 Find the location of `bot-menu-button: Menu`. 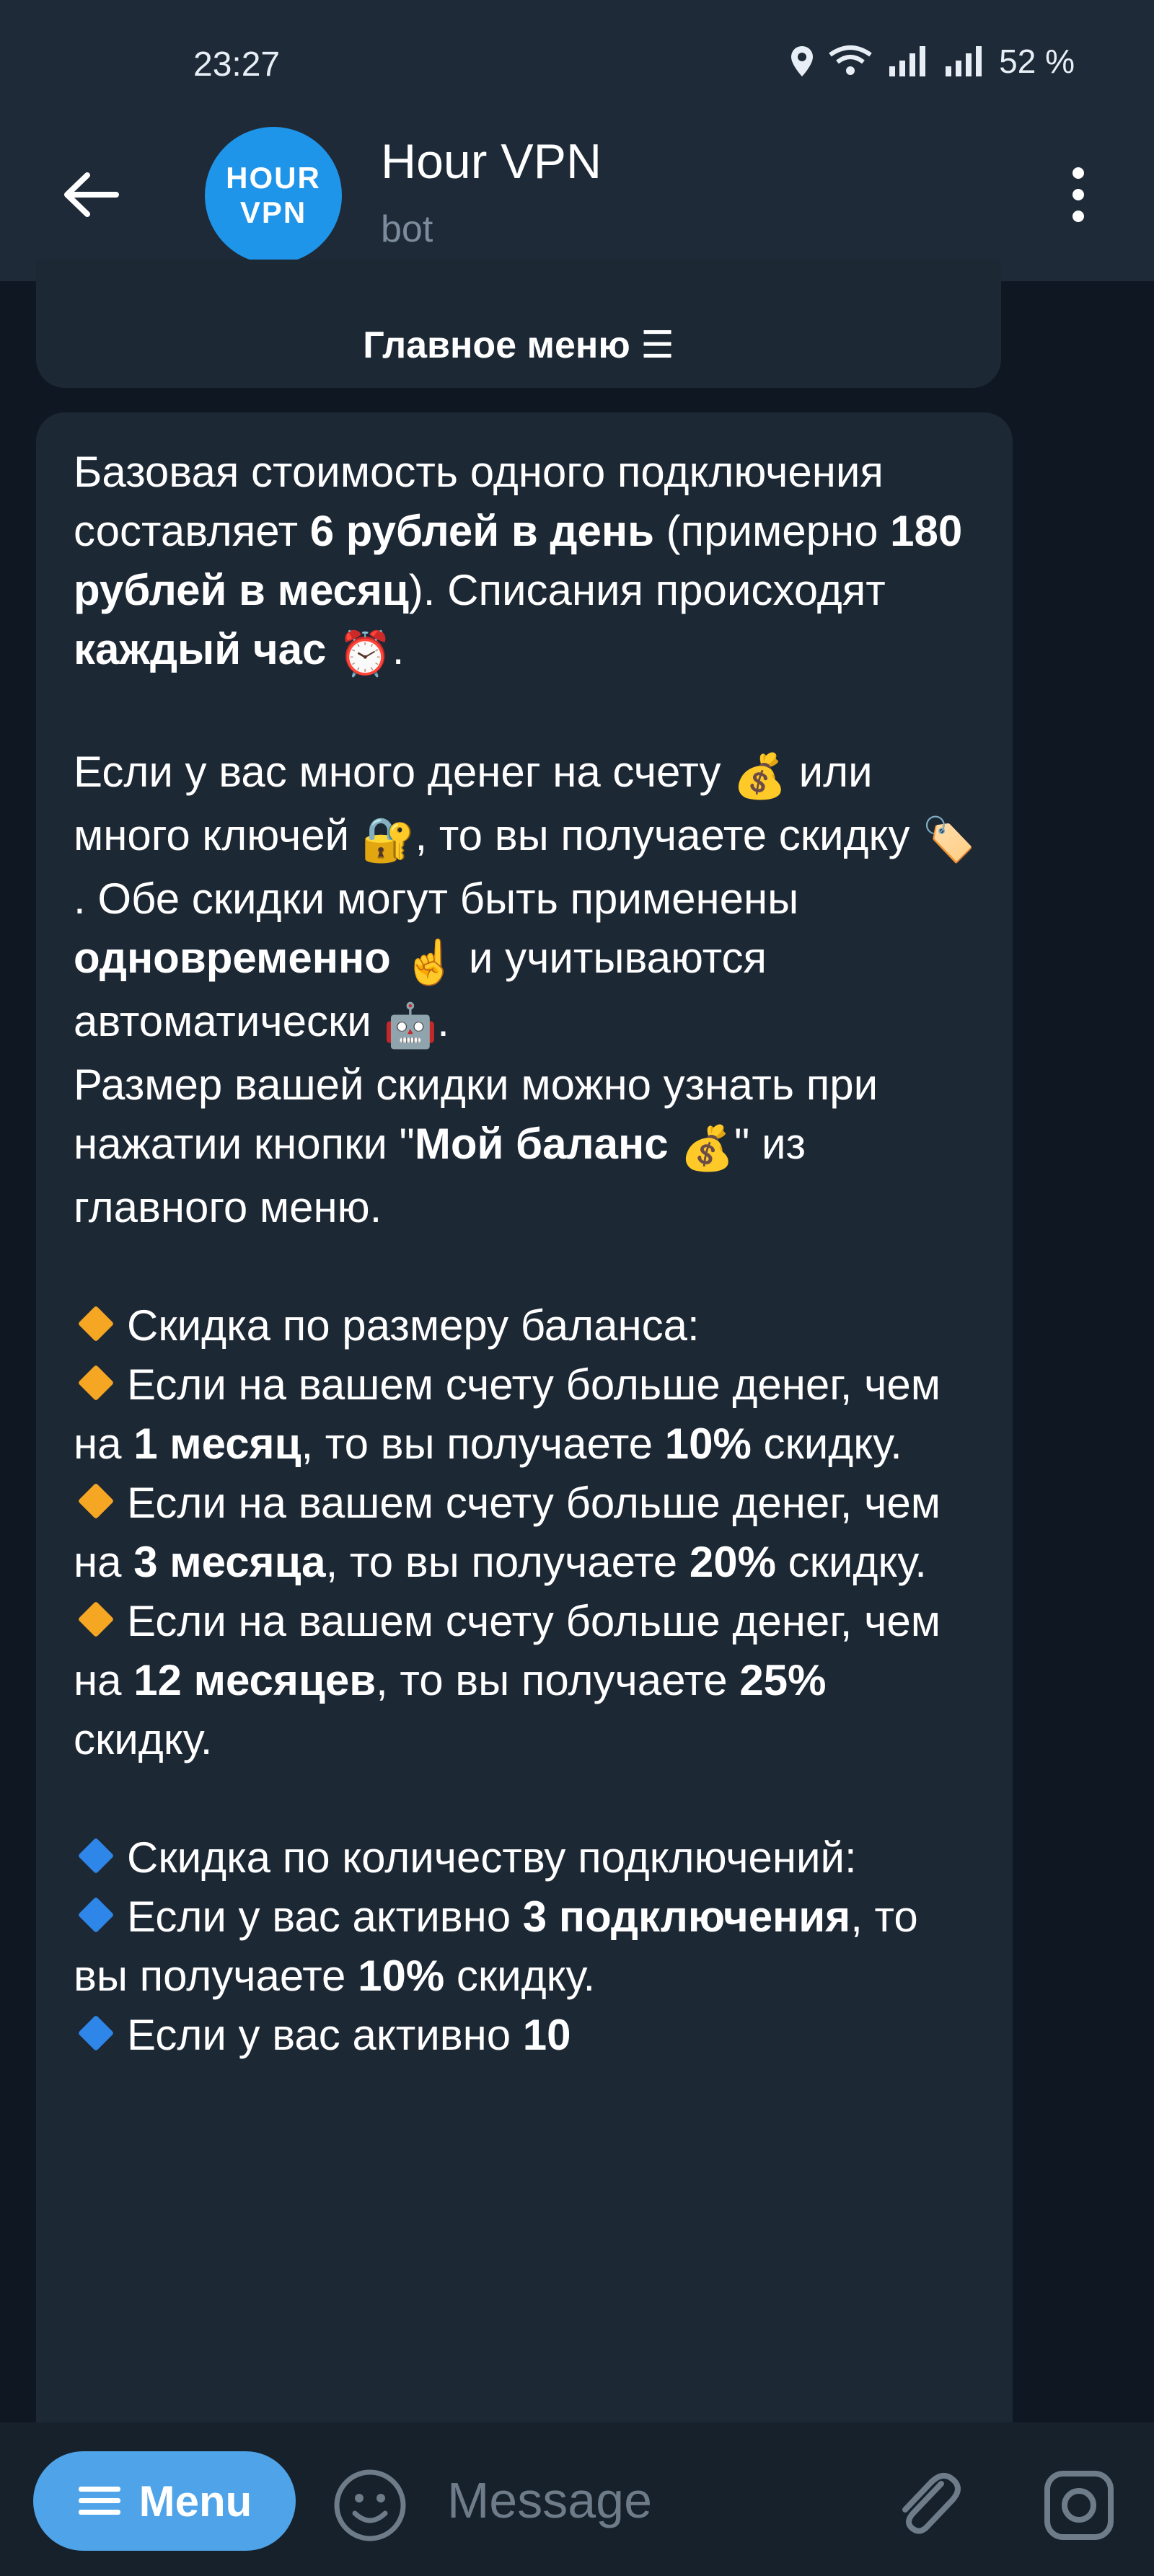

bot-menu-button: Menu is located at coordinates (164, 2501).